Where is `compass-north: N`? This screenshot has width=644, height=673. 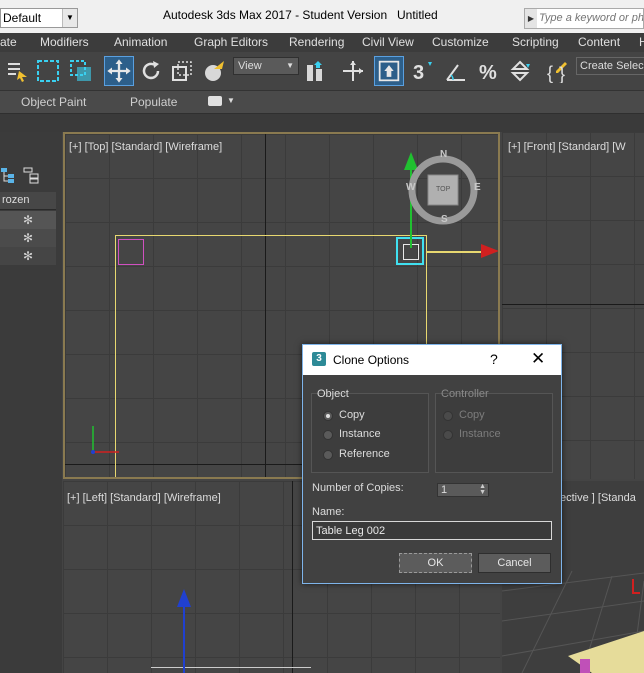 compass-north: N is located at coordinates (444, 154).